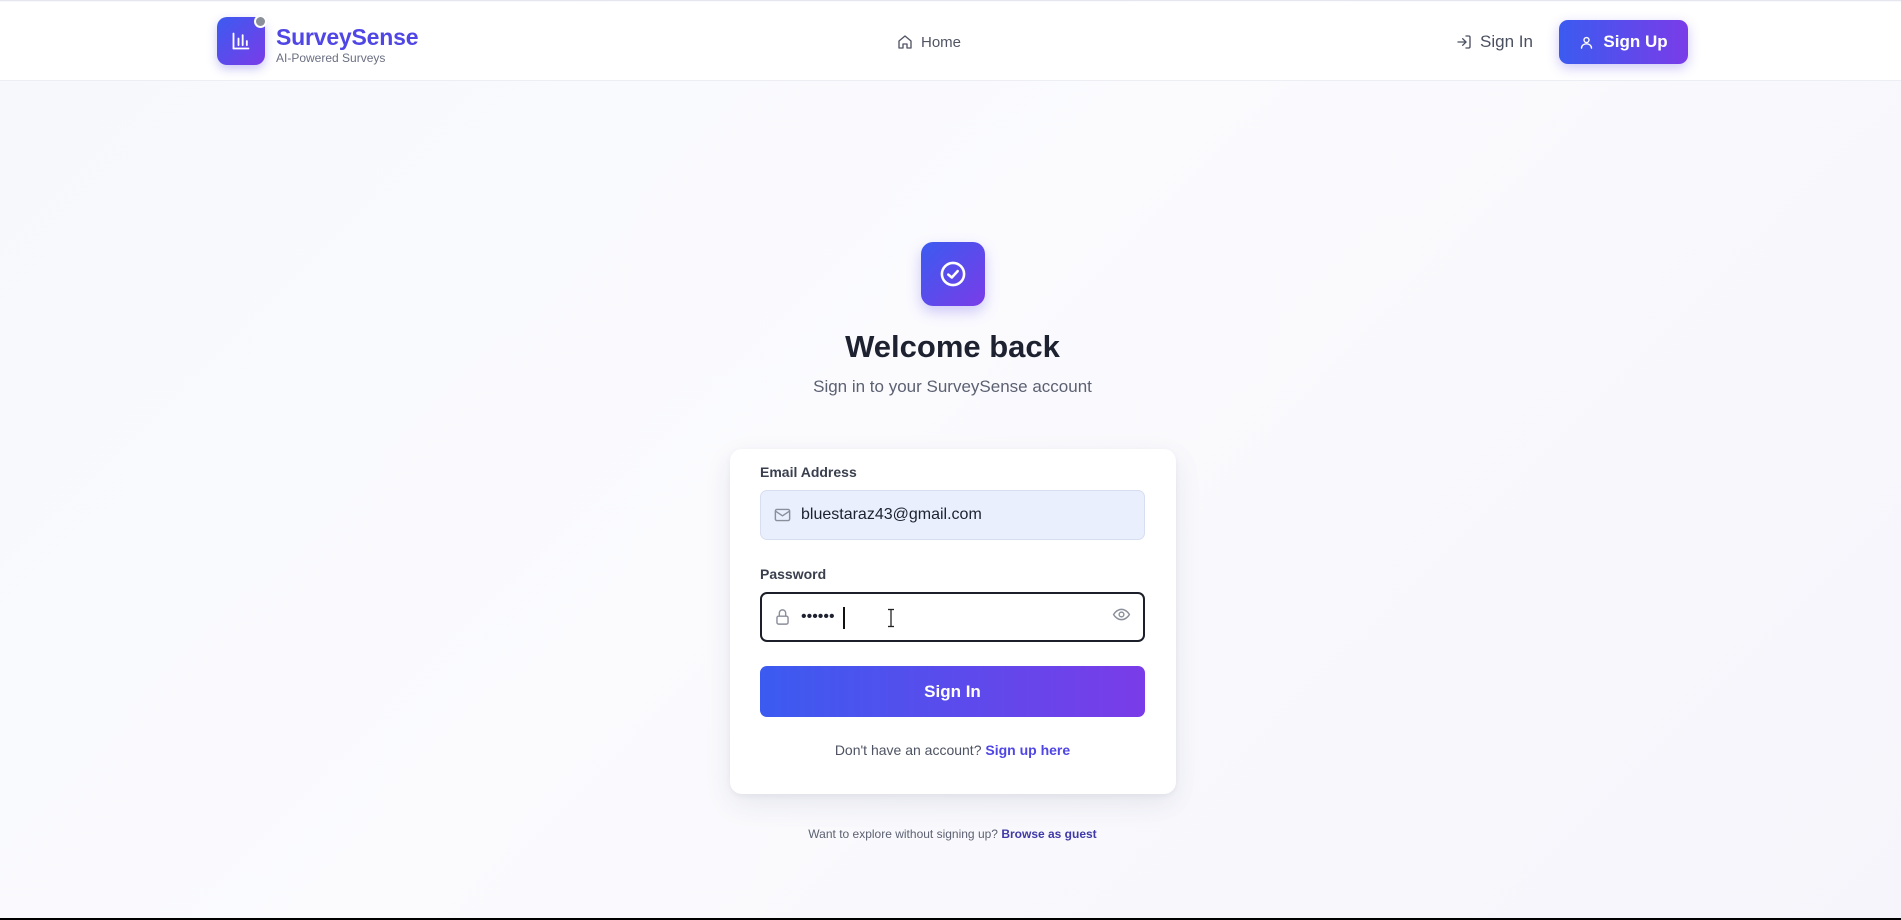  I want to click on guest-prompt-text: Want to explore without signing up?, so click(903, 834).